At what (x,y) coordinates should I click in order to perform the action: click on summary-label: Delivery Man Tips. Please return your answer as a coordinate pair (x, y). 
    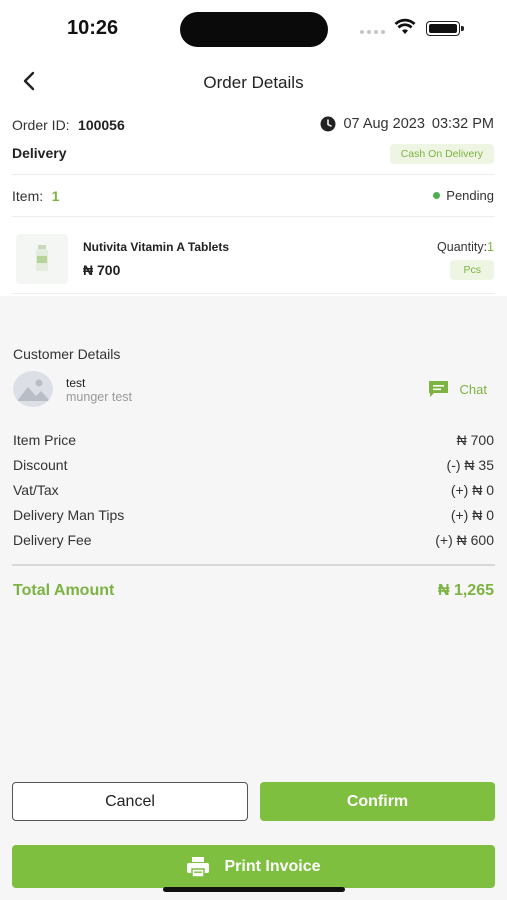
    Looking at the image, I should click on (69, 515).